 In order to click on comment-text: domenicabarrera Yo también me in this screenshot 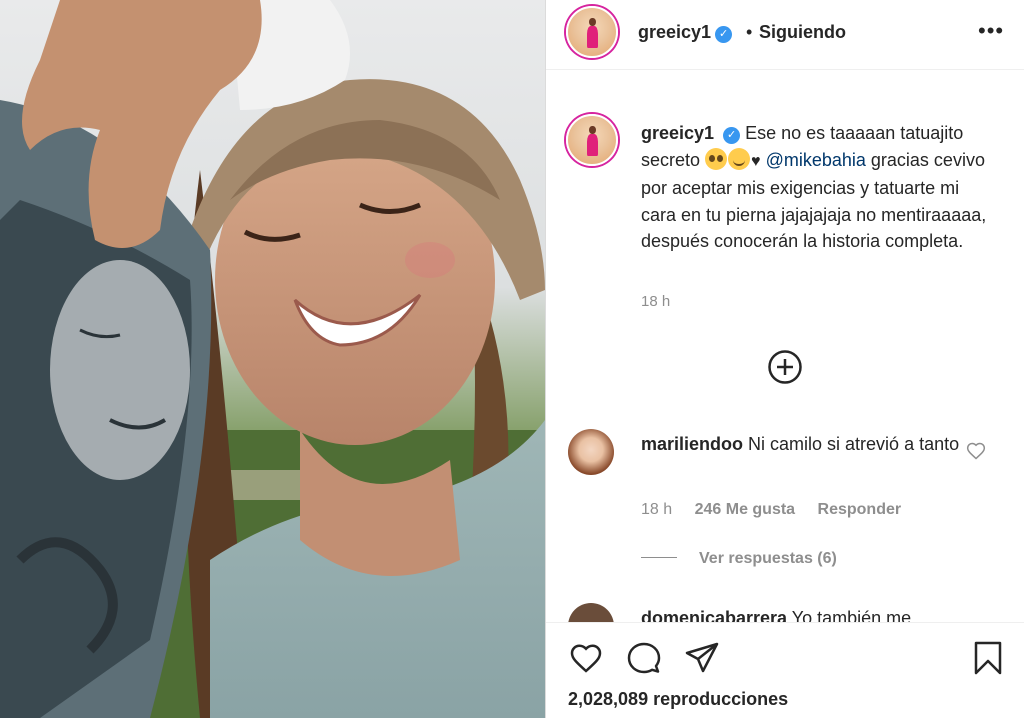, I will do `click(776, 615)`.